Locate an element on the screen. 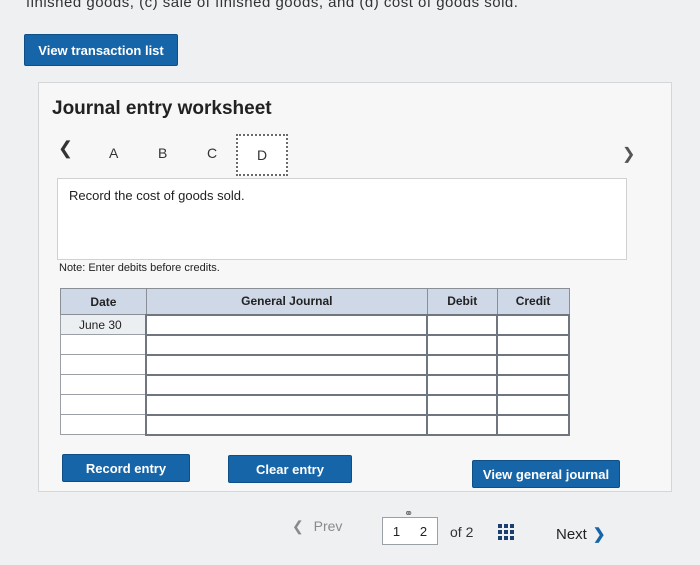 The image size is (700, 565). prev-label: Prev is located at coordinates (328, 526).